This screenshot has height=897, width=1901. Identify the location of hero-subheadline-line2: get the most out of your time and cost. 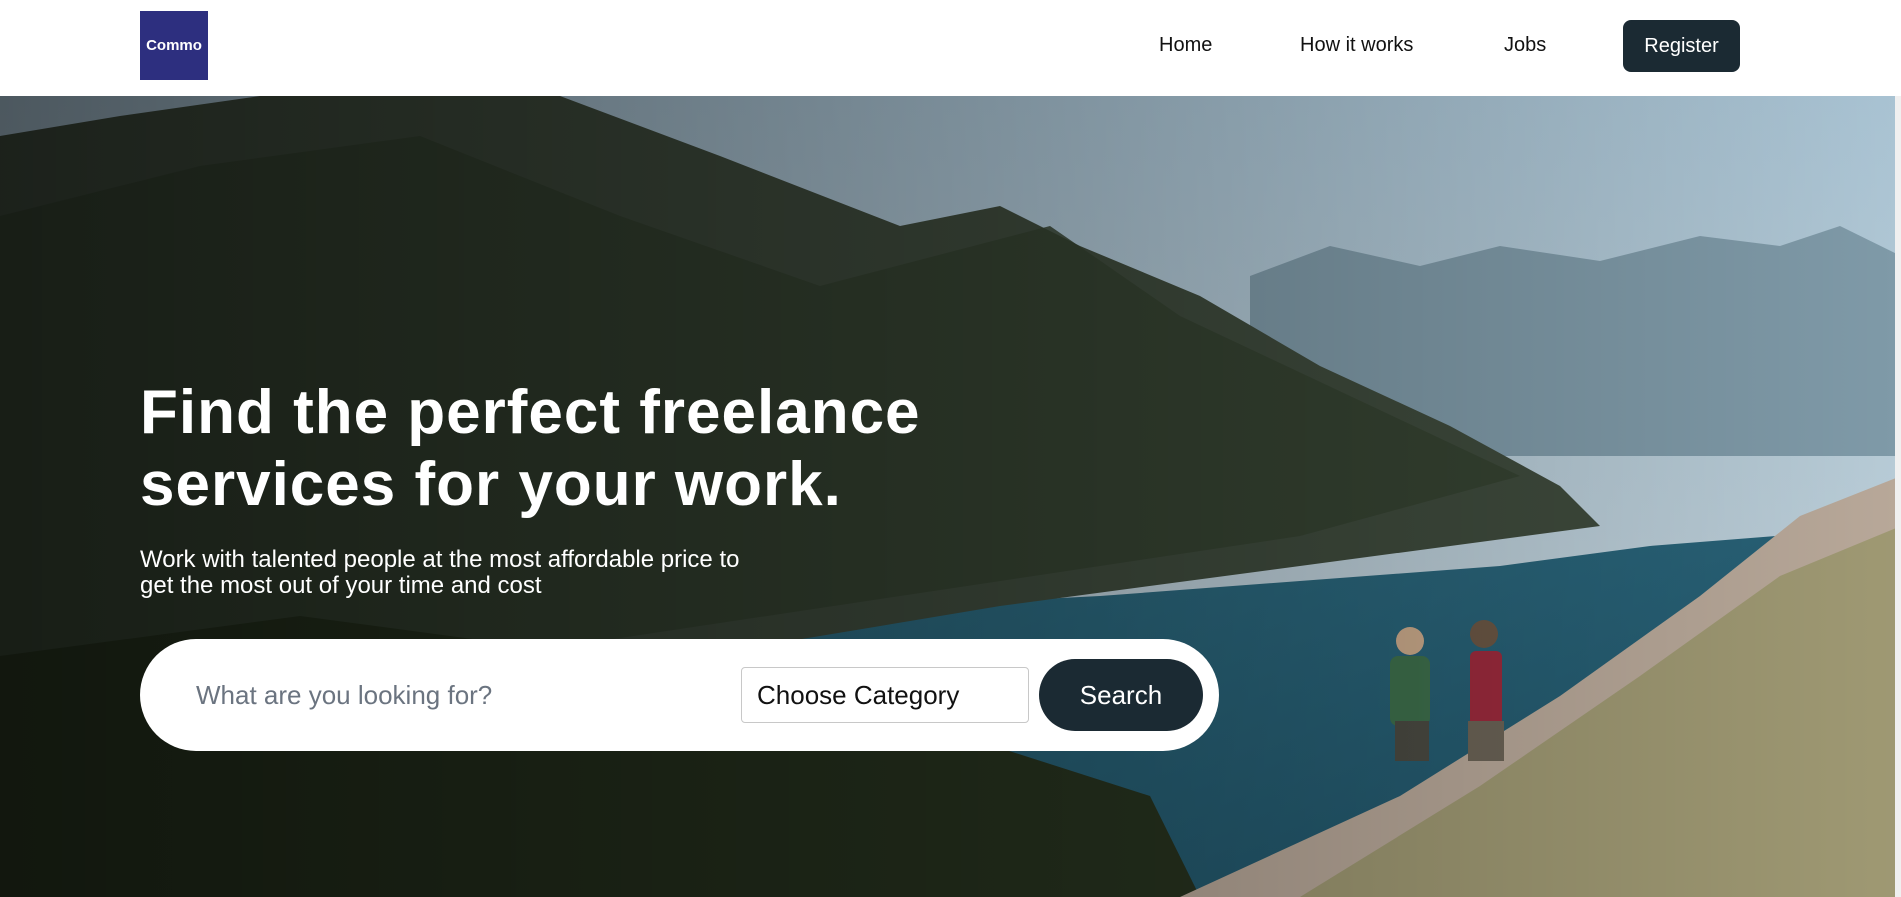
(341, 585).